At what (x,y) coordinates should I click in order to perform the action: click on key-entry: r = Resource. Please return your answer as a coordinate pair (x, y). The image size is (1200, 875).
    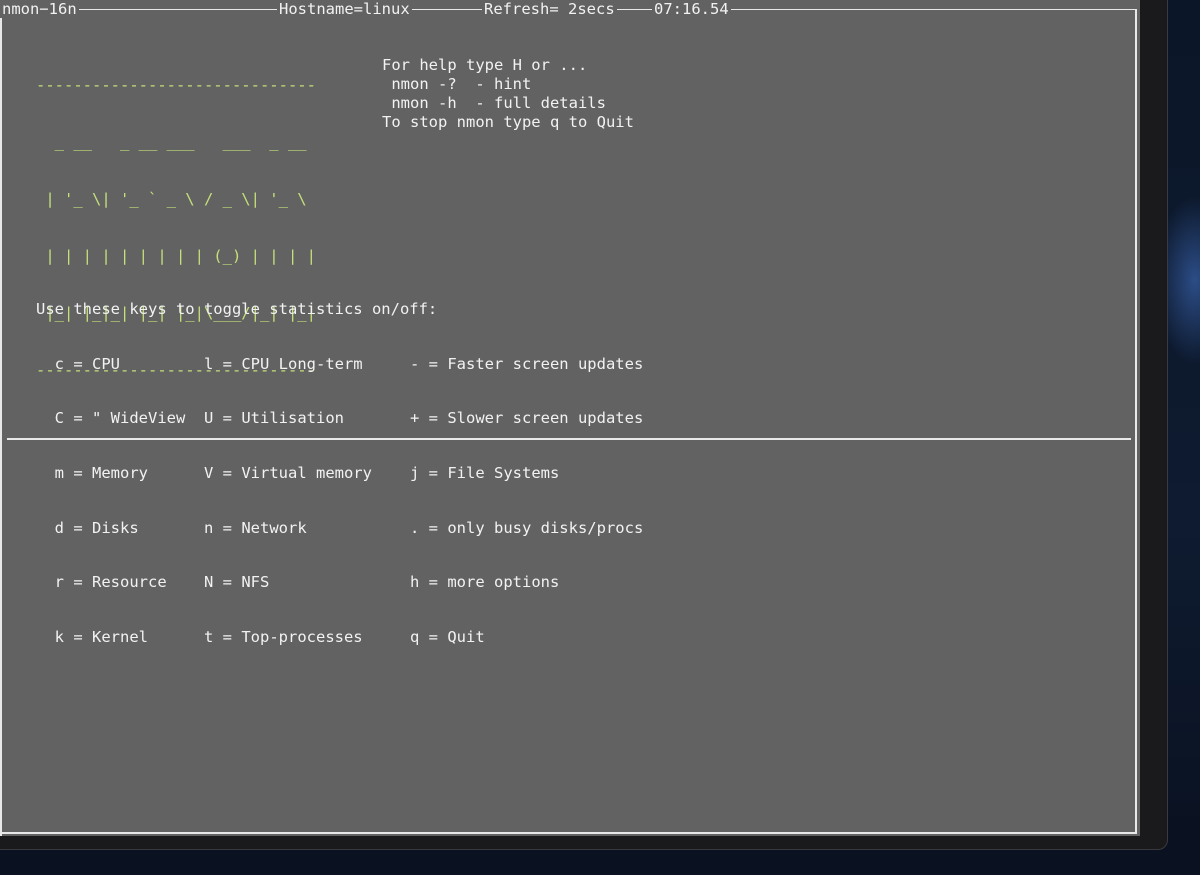
    Looking at the image, I should click on (101, 582).